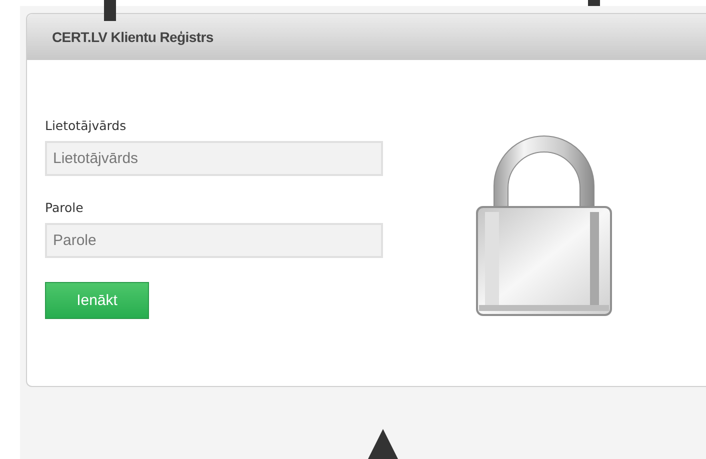  Describe the element at coordinates (97, 300) in the screenshot. I see `login-button: Ienākt` at that location.